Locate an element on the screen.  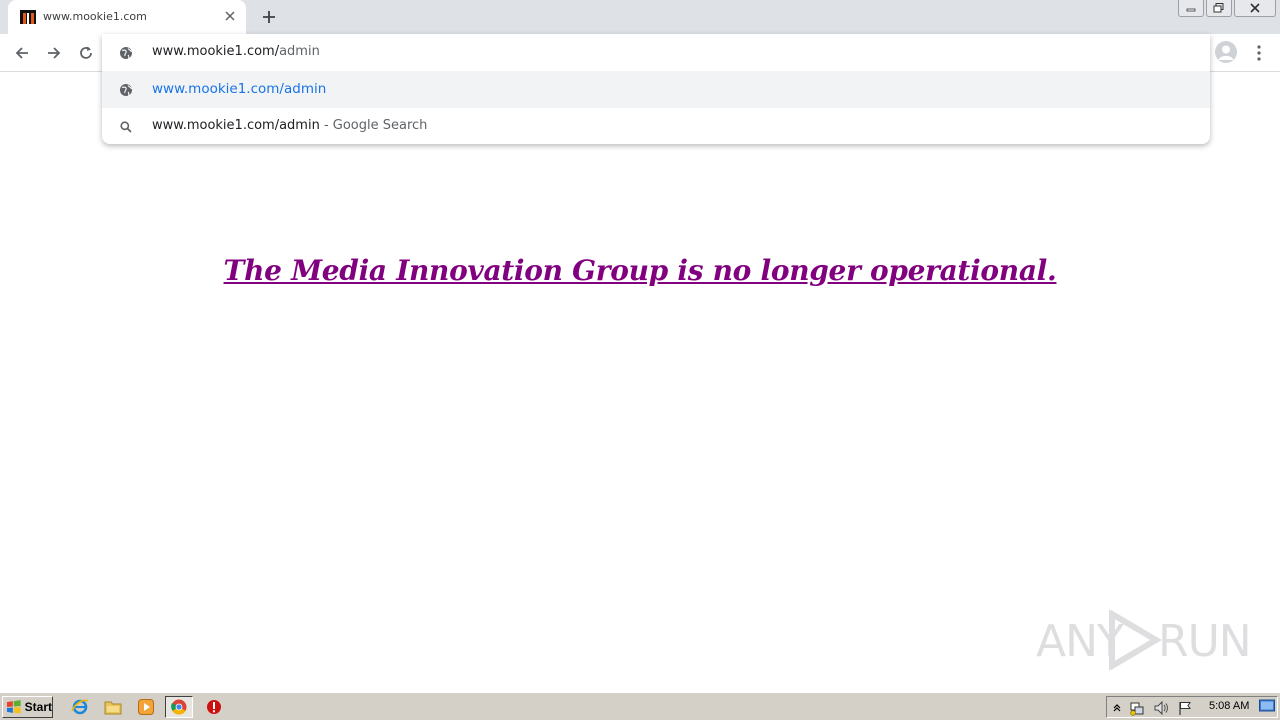
address-bar: www.mookie1.com/admin is located at coordinates (656, 52).